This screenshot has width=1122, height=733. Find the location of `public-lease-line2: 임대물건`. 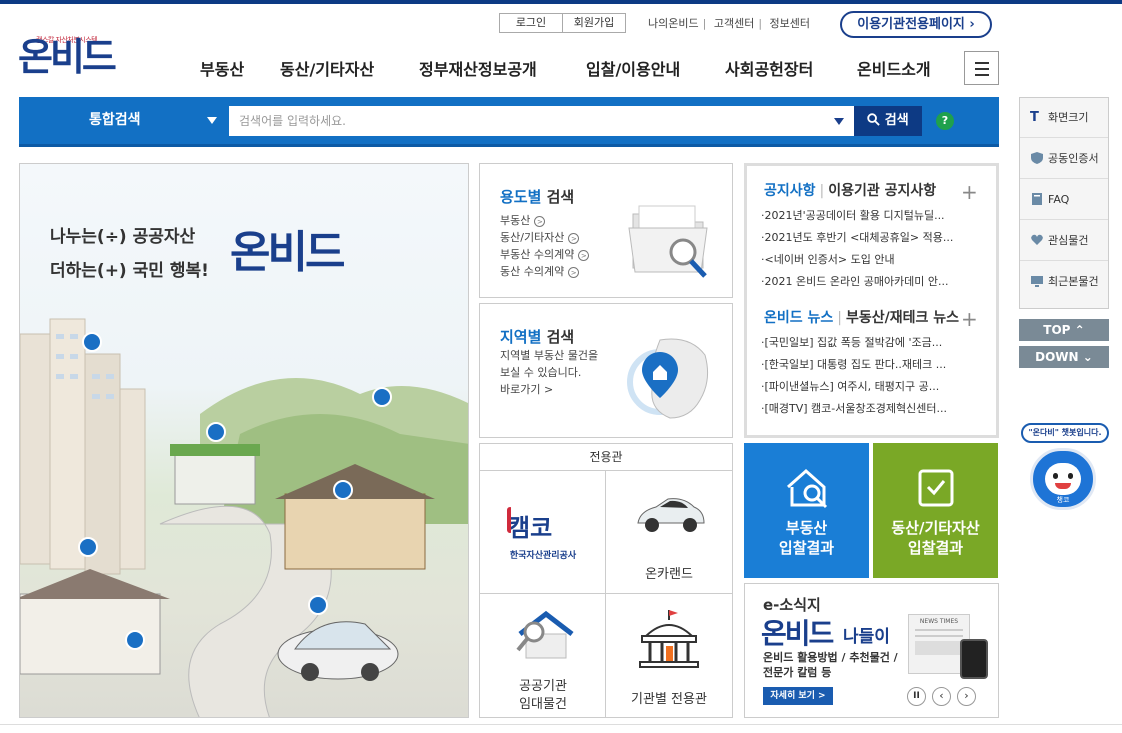

public-lease-line2: 임대물건 is located at coordinates (543, 704).